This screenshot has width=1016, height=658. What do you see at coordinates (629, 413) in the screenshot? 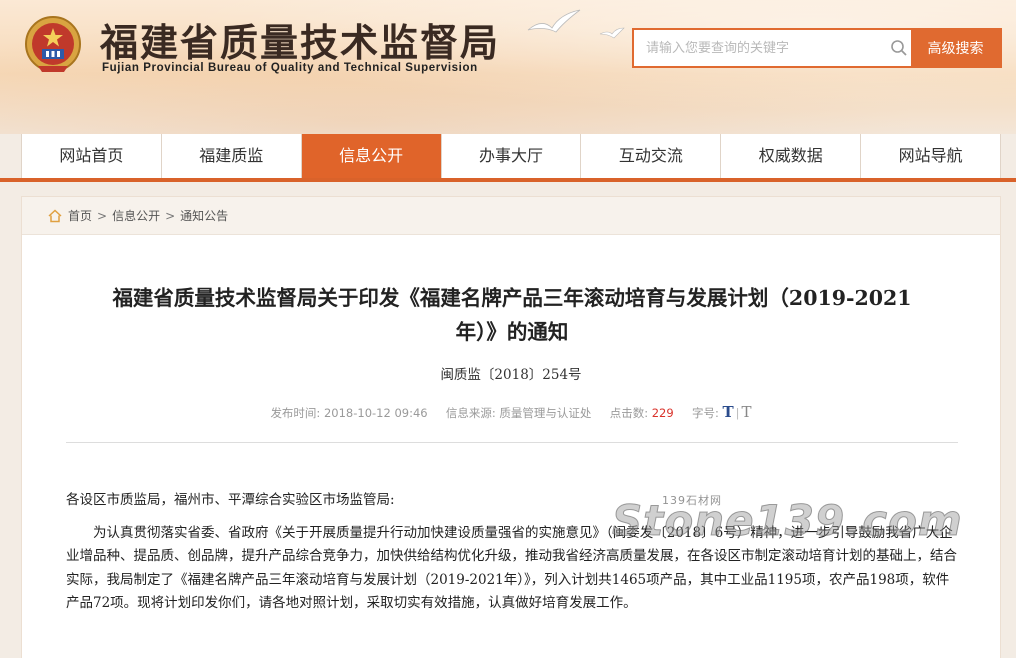
I see `clicks-label: 点击数:` at bounding box center [629, 413].